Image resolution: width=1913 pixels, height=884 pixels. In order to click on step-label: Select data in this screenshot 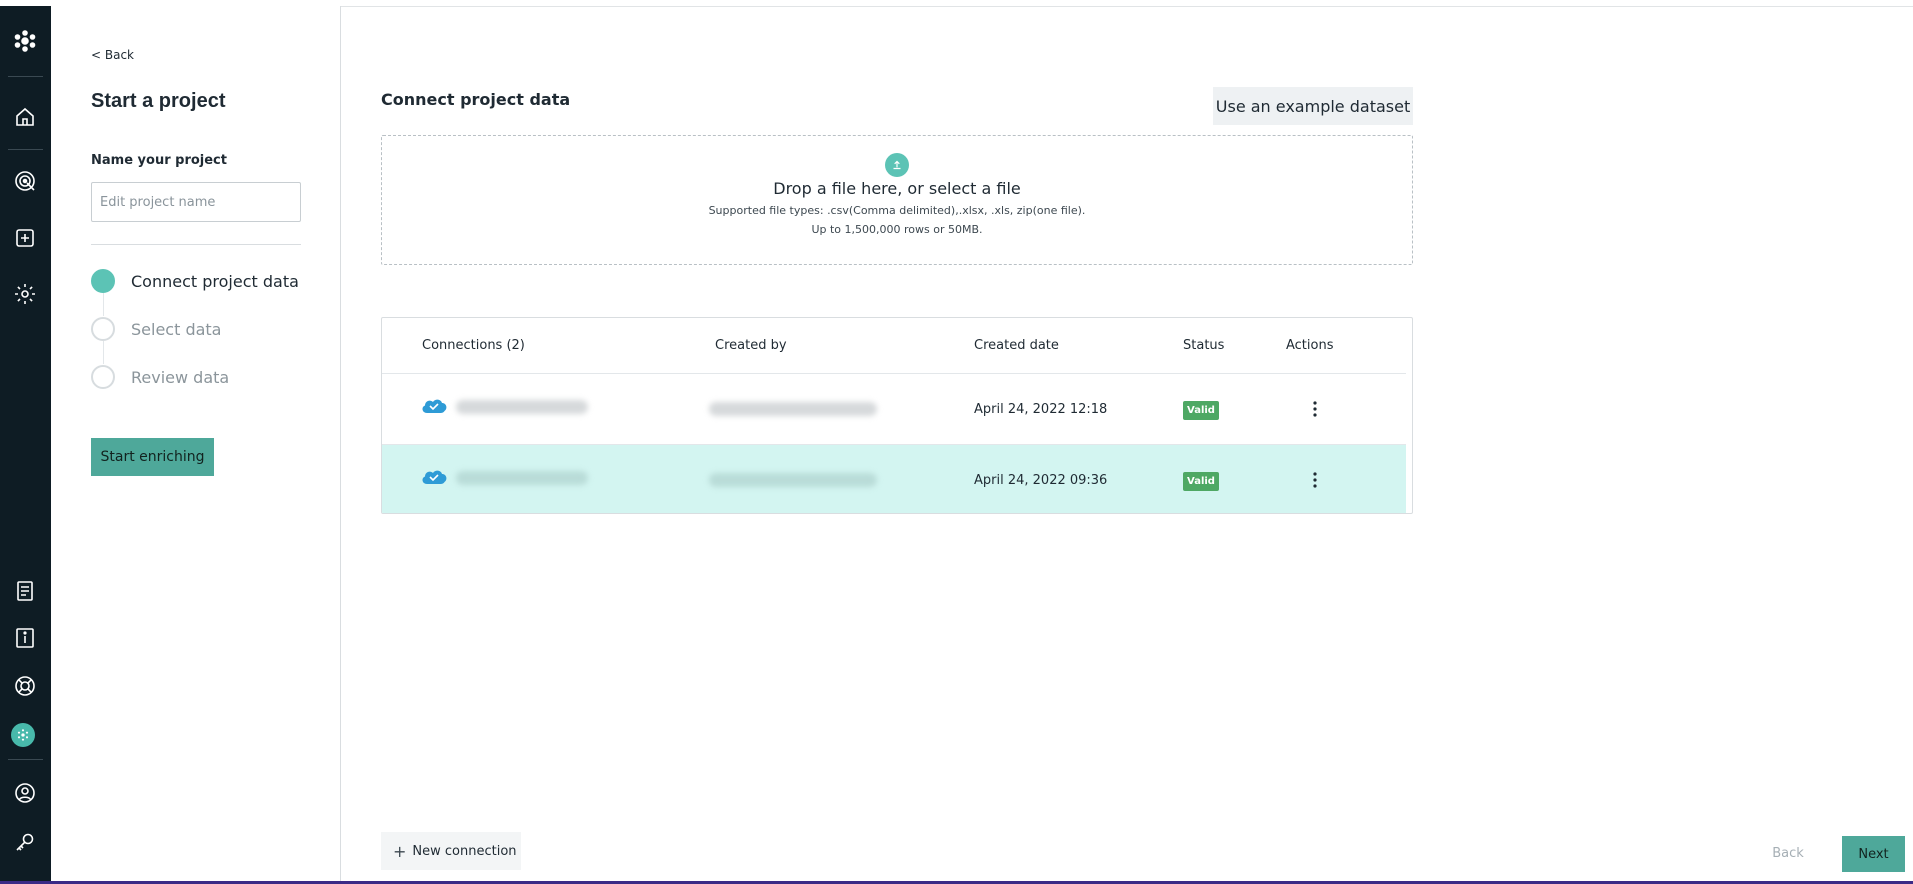, I will do `click(176, 329)`.